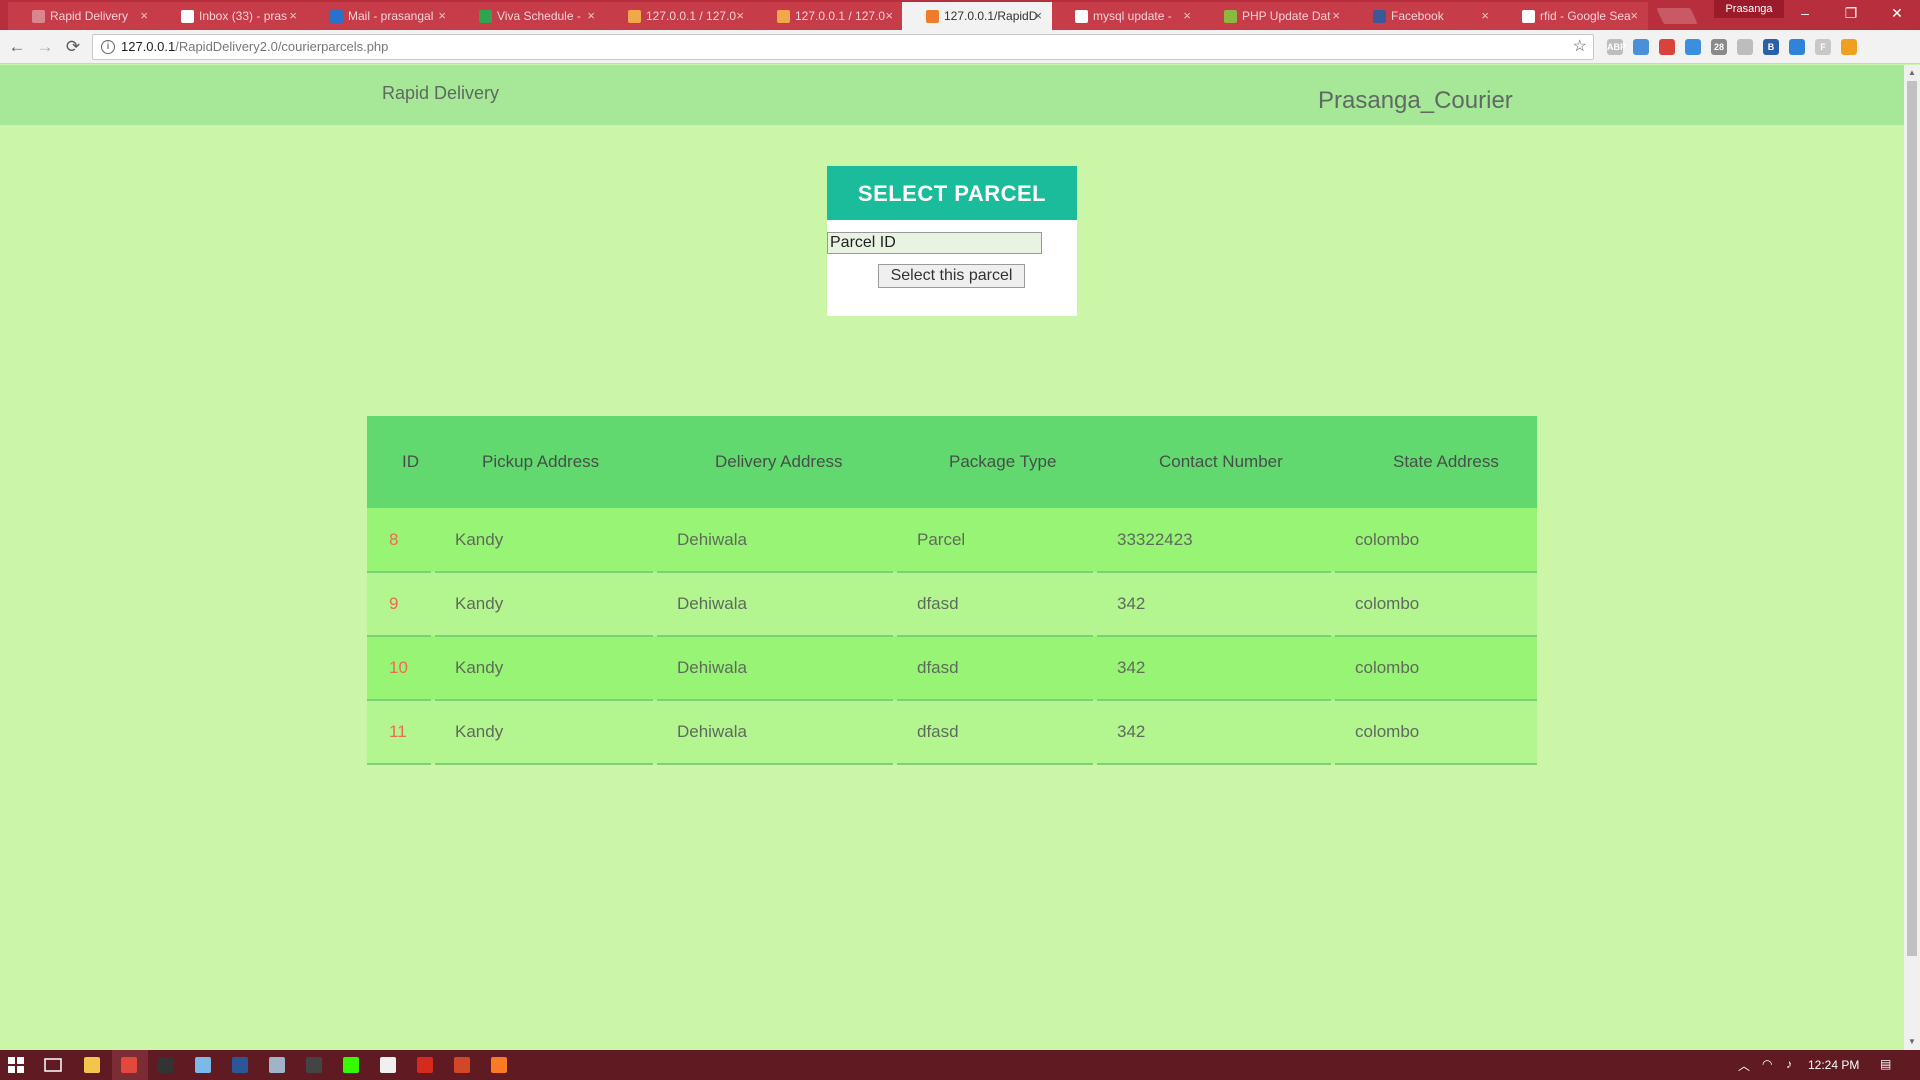  Describe the element at coordinates (1214, 462) in the screenshot. I see `header-contact-number: Contact Number` at that location.